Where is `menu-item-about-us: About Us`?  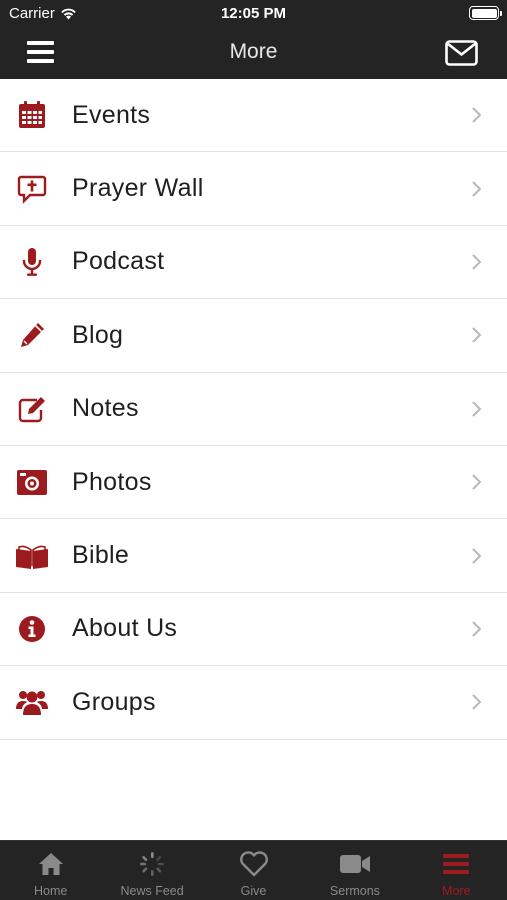 menu-item-about-us: About Us is located at coordinates (253, 629).